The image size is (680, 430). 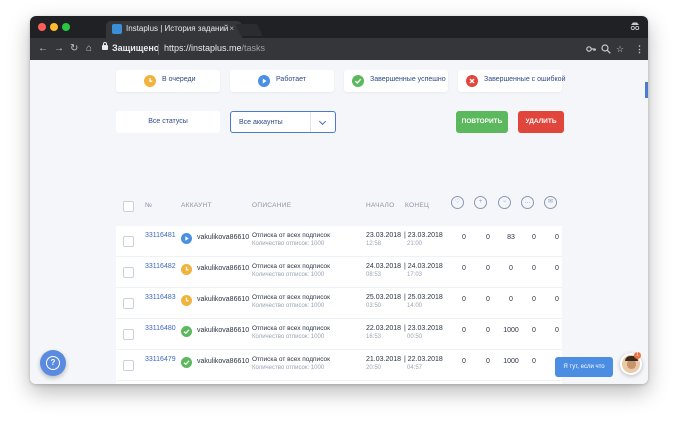 What do you see at coordinates (384, 235) in the screenshot?
I see `start-date: 23.03.2018` at bounding box center [384, 235].